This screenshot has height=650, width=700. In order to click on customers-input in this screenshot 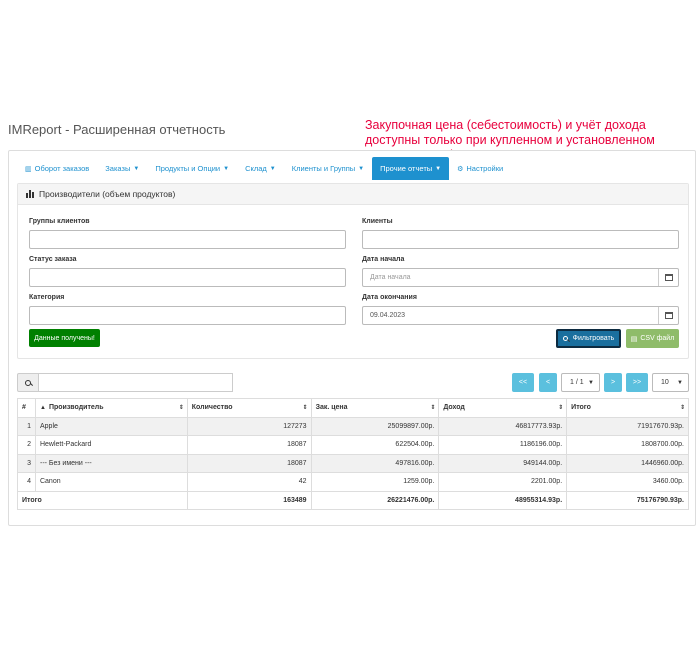, I will do `click(520, 239)`.